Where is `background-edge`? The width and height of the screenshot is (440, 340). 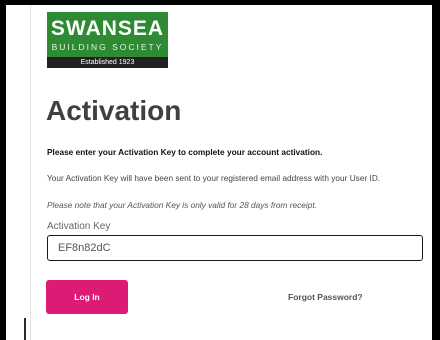 background-edge is located at coordinates (25, 329).